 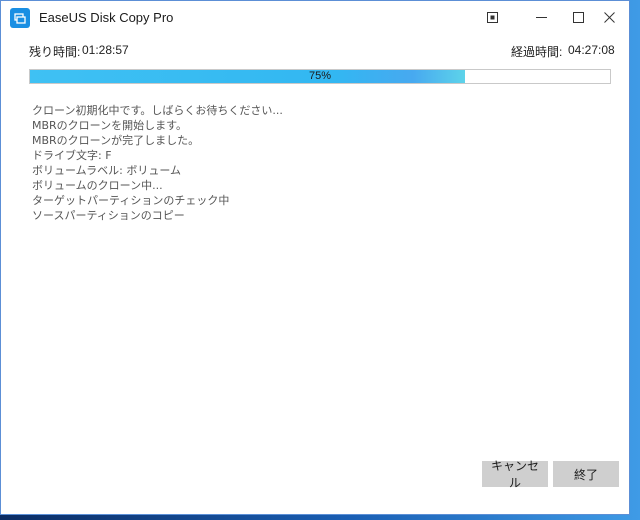 I want to click on easeus-disk-copy-icon, so click(x=20, y=18).